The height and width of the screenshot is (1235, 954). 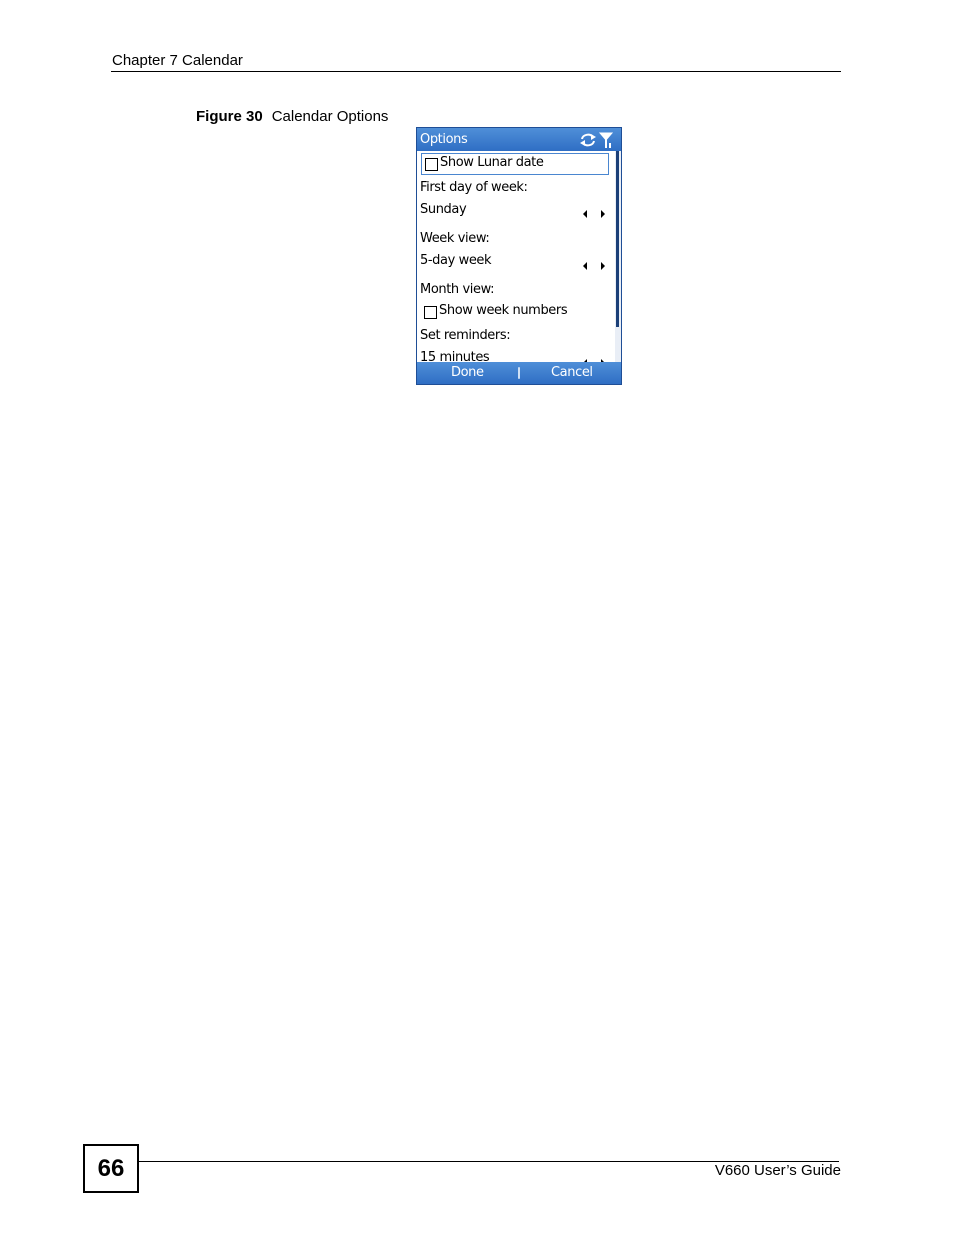 I want to click on status-icons, so click(x=597, y=140).